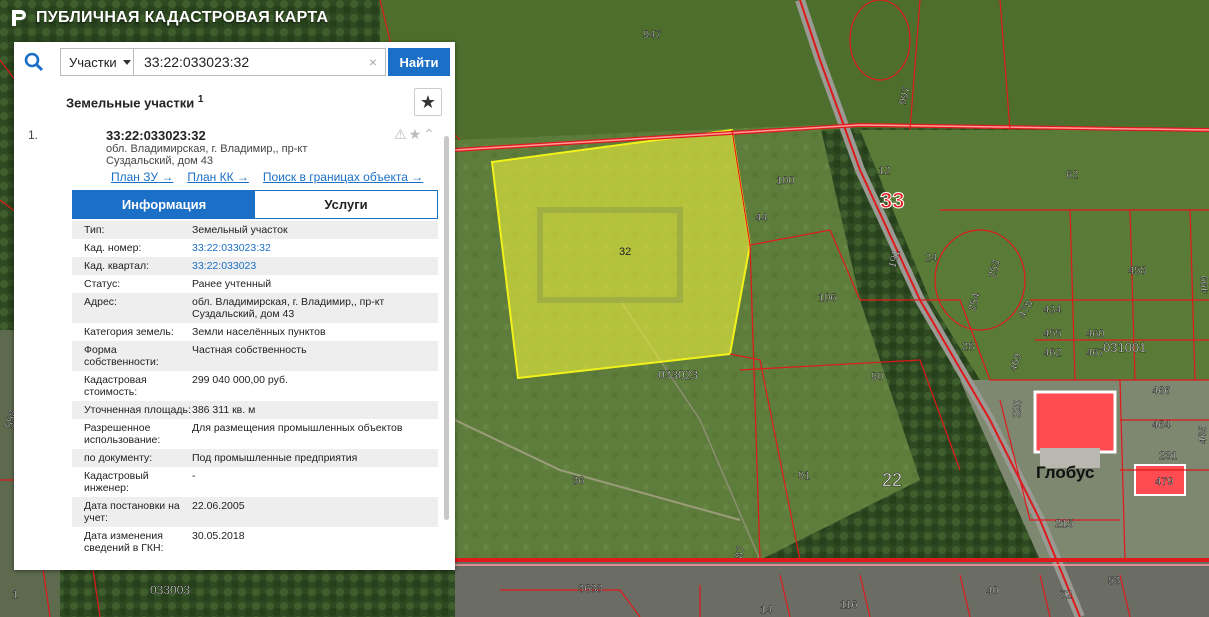 The width and height of the screenshot is (1209, 617). What do you see at coordinates (1137, 271) in the screenshot?
I see `map-label: 458` at bounding box center [1137, 271].